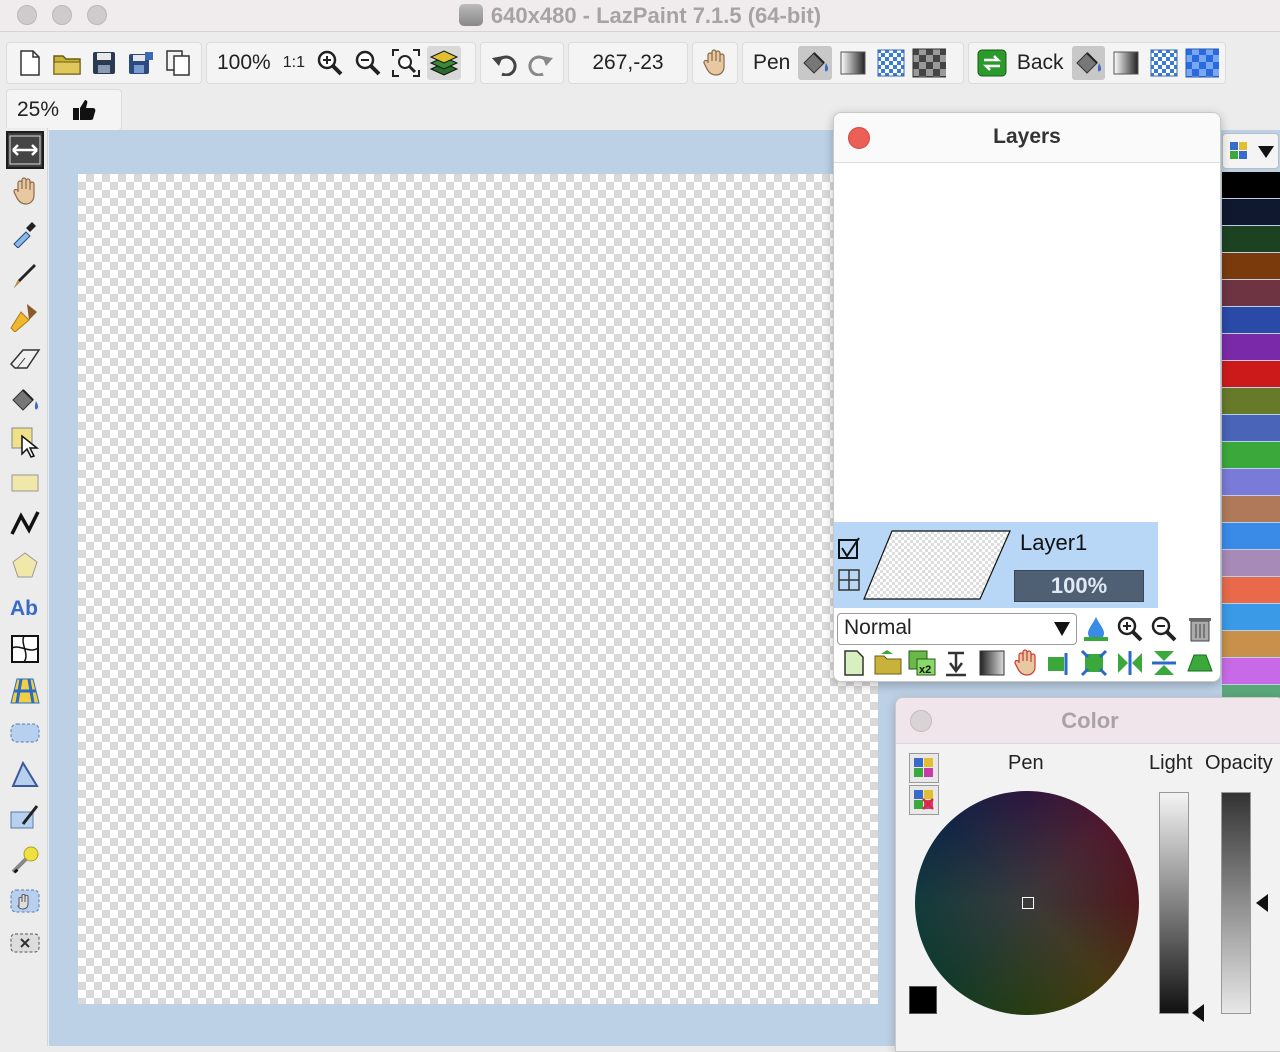 The height and width of the screenshot is (1052, 1280). I want to click on swap-colors-button, so click(992, 63).